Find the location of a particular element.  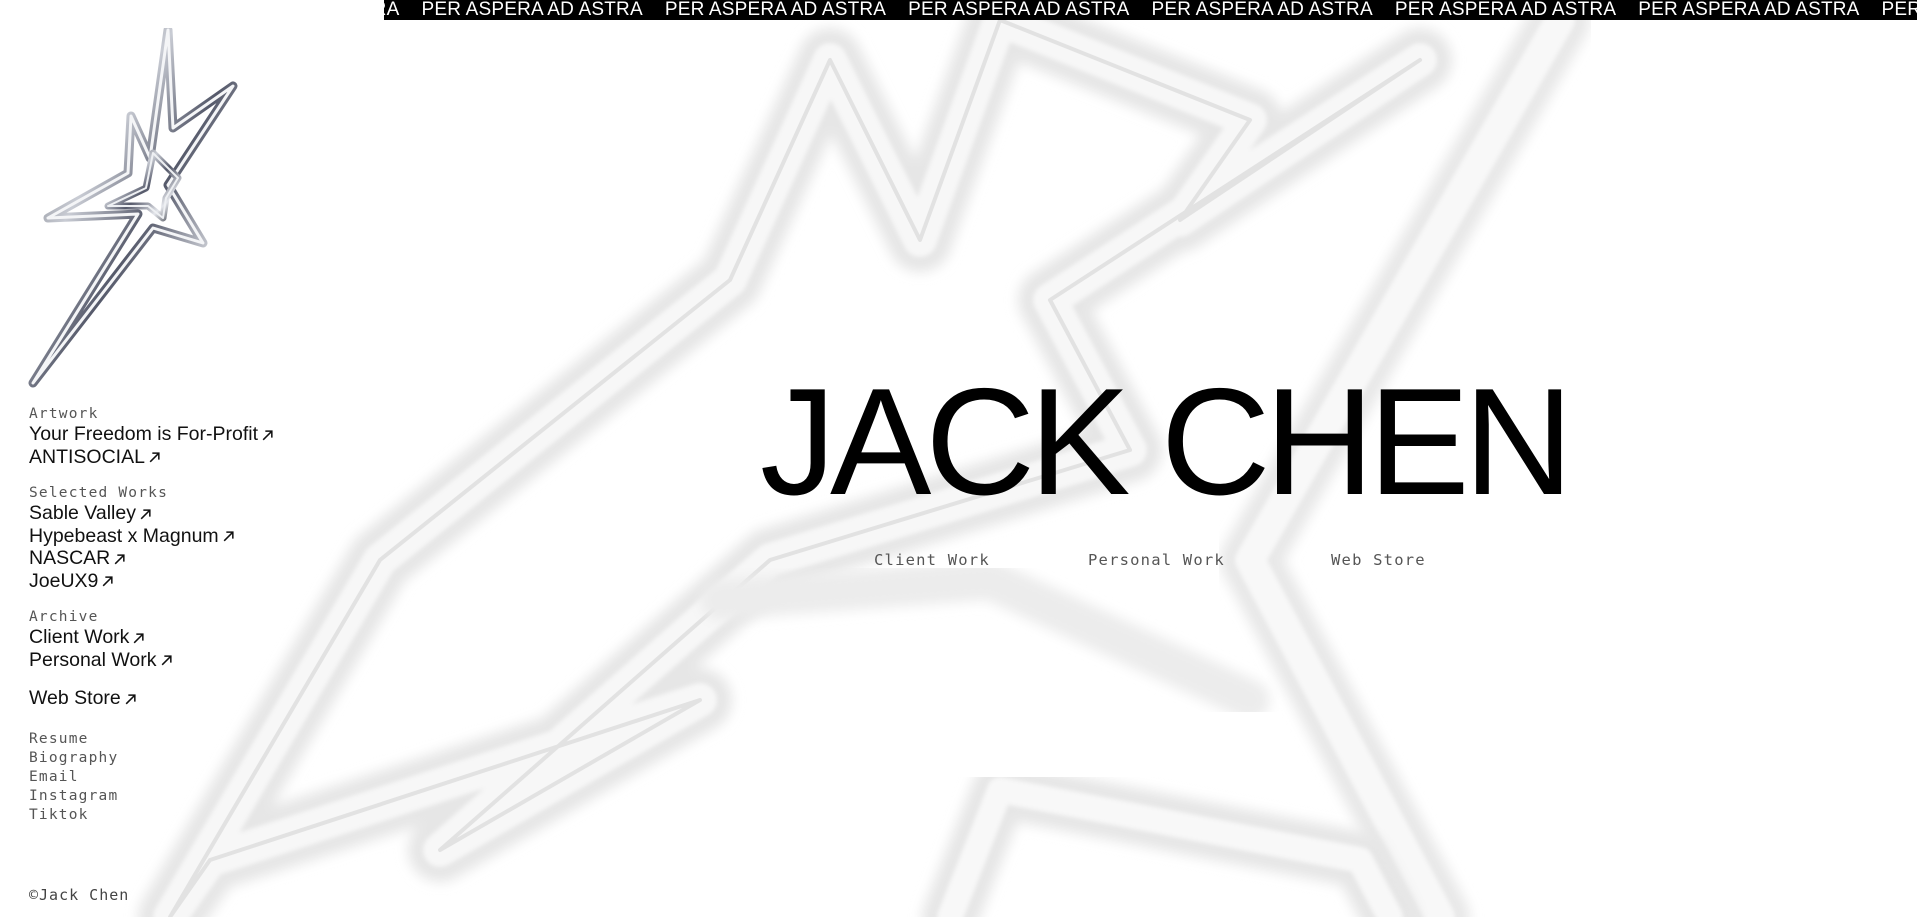

link-label: Hypebeast x Magnum is located at coordinates (124, 535).